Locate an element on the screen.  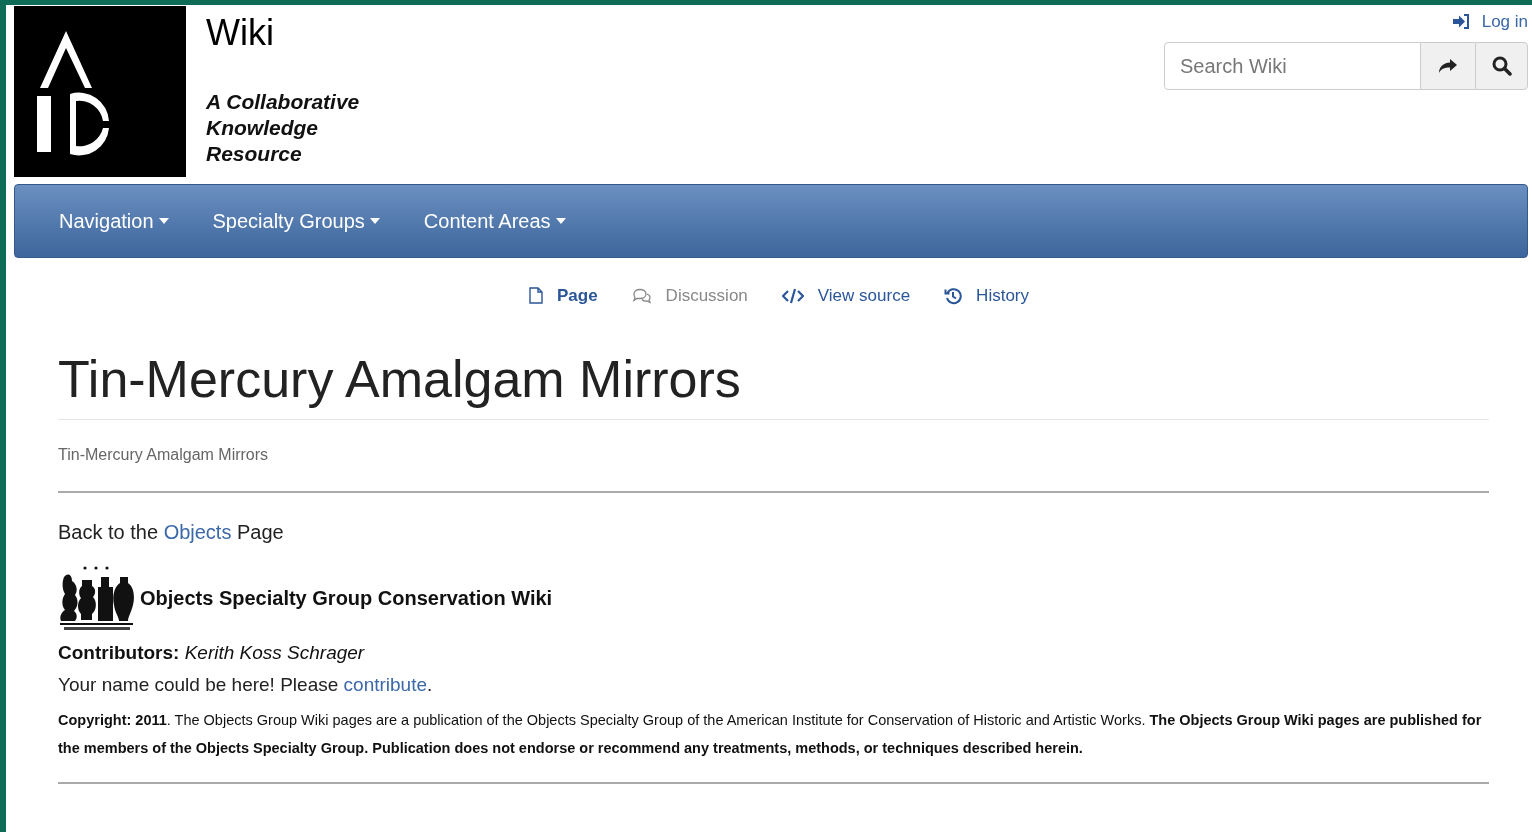
page-title: Tin-Mercury Amalgam Mirrors is located at coordinates (773, 383).